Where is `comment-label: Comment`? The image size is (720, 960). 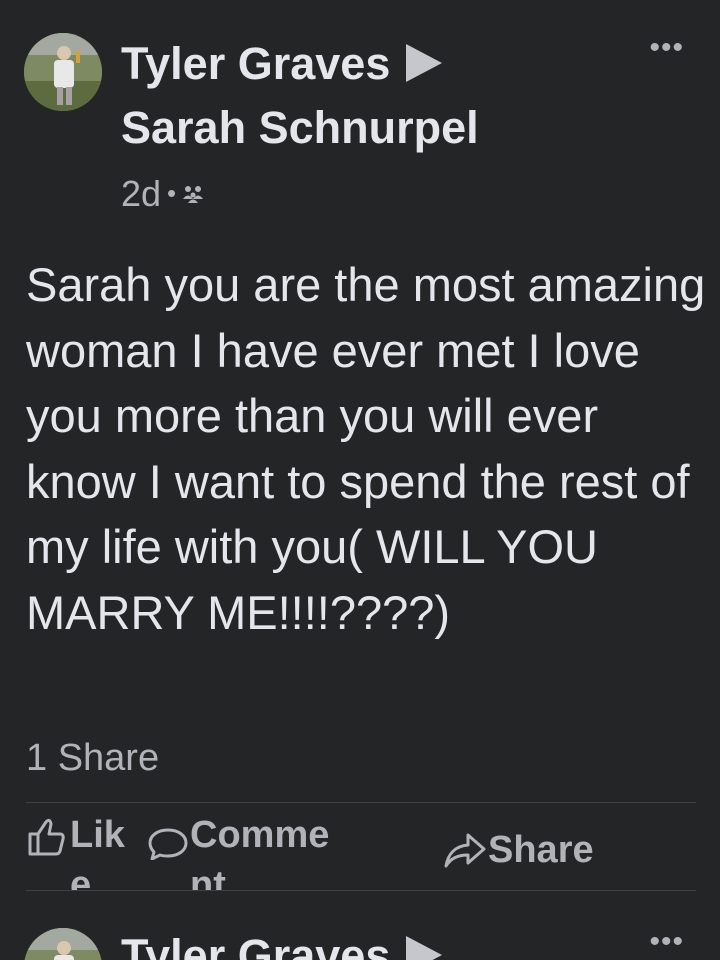
comment-label: Comment is located at coordinates (260, 852).